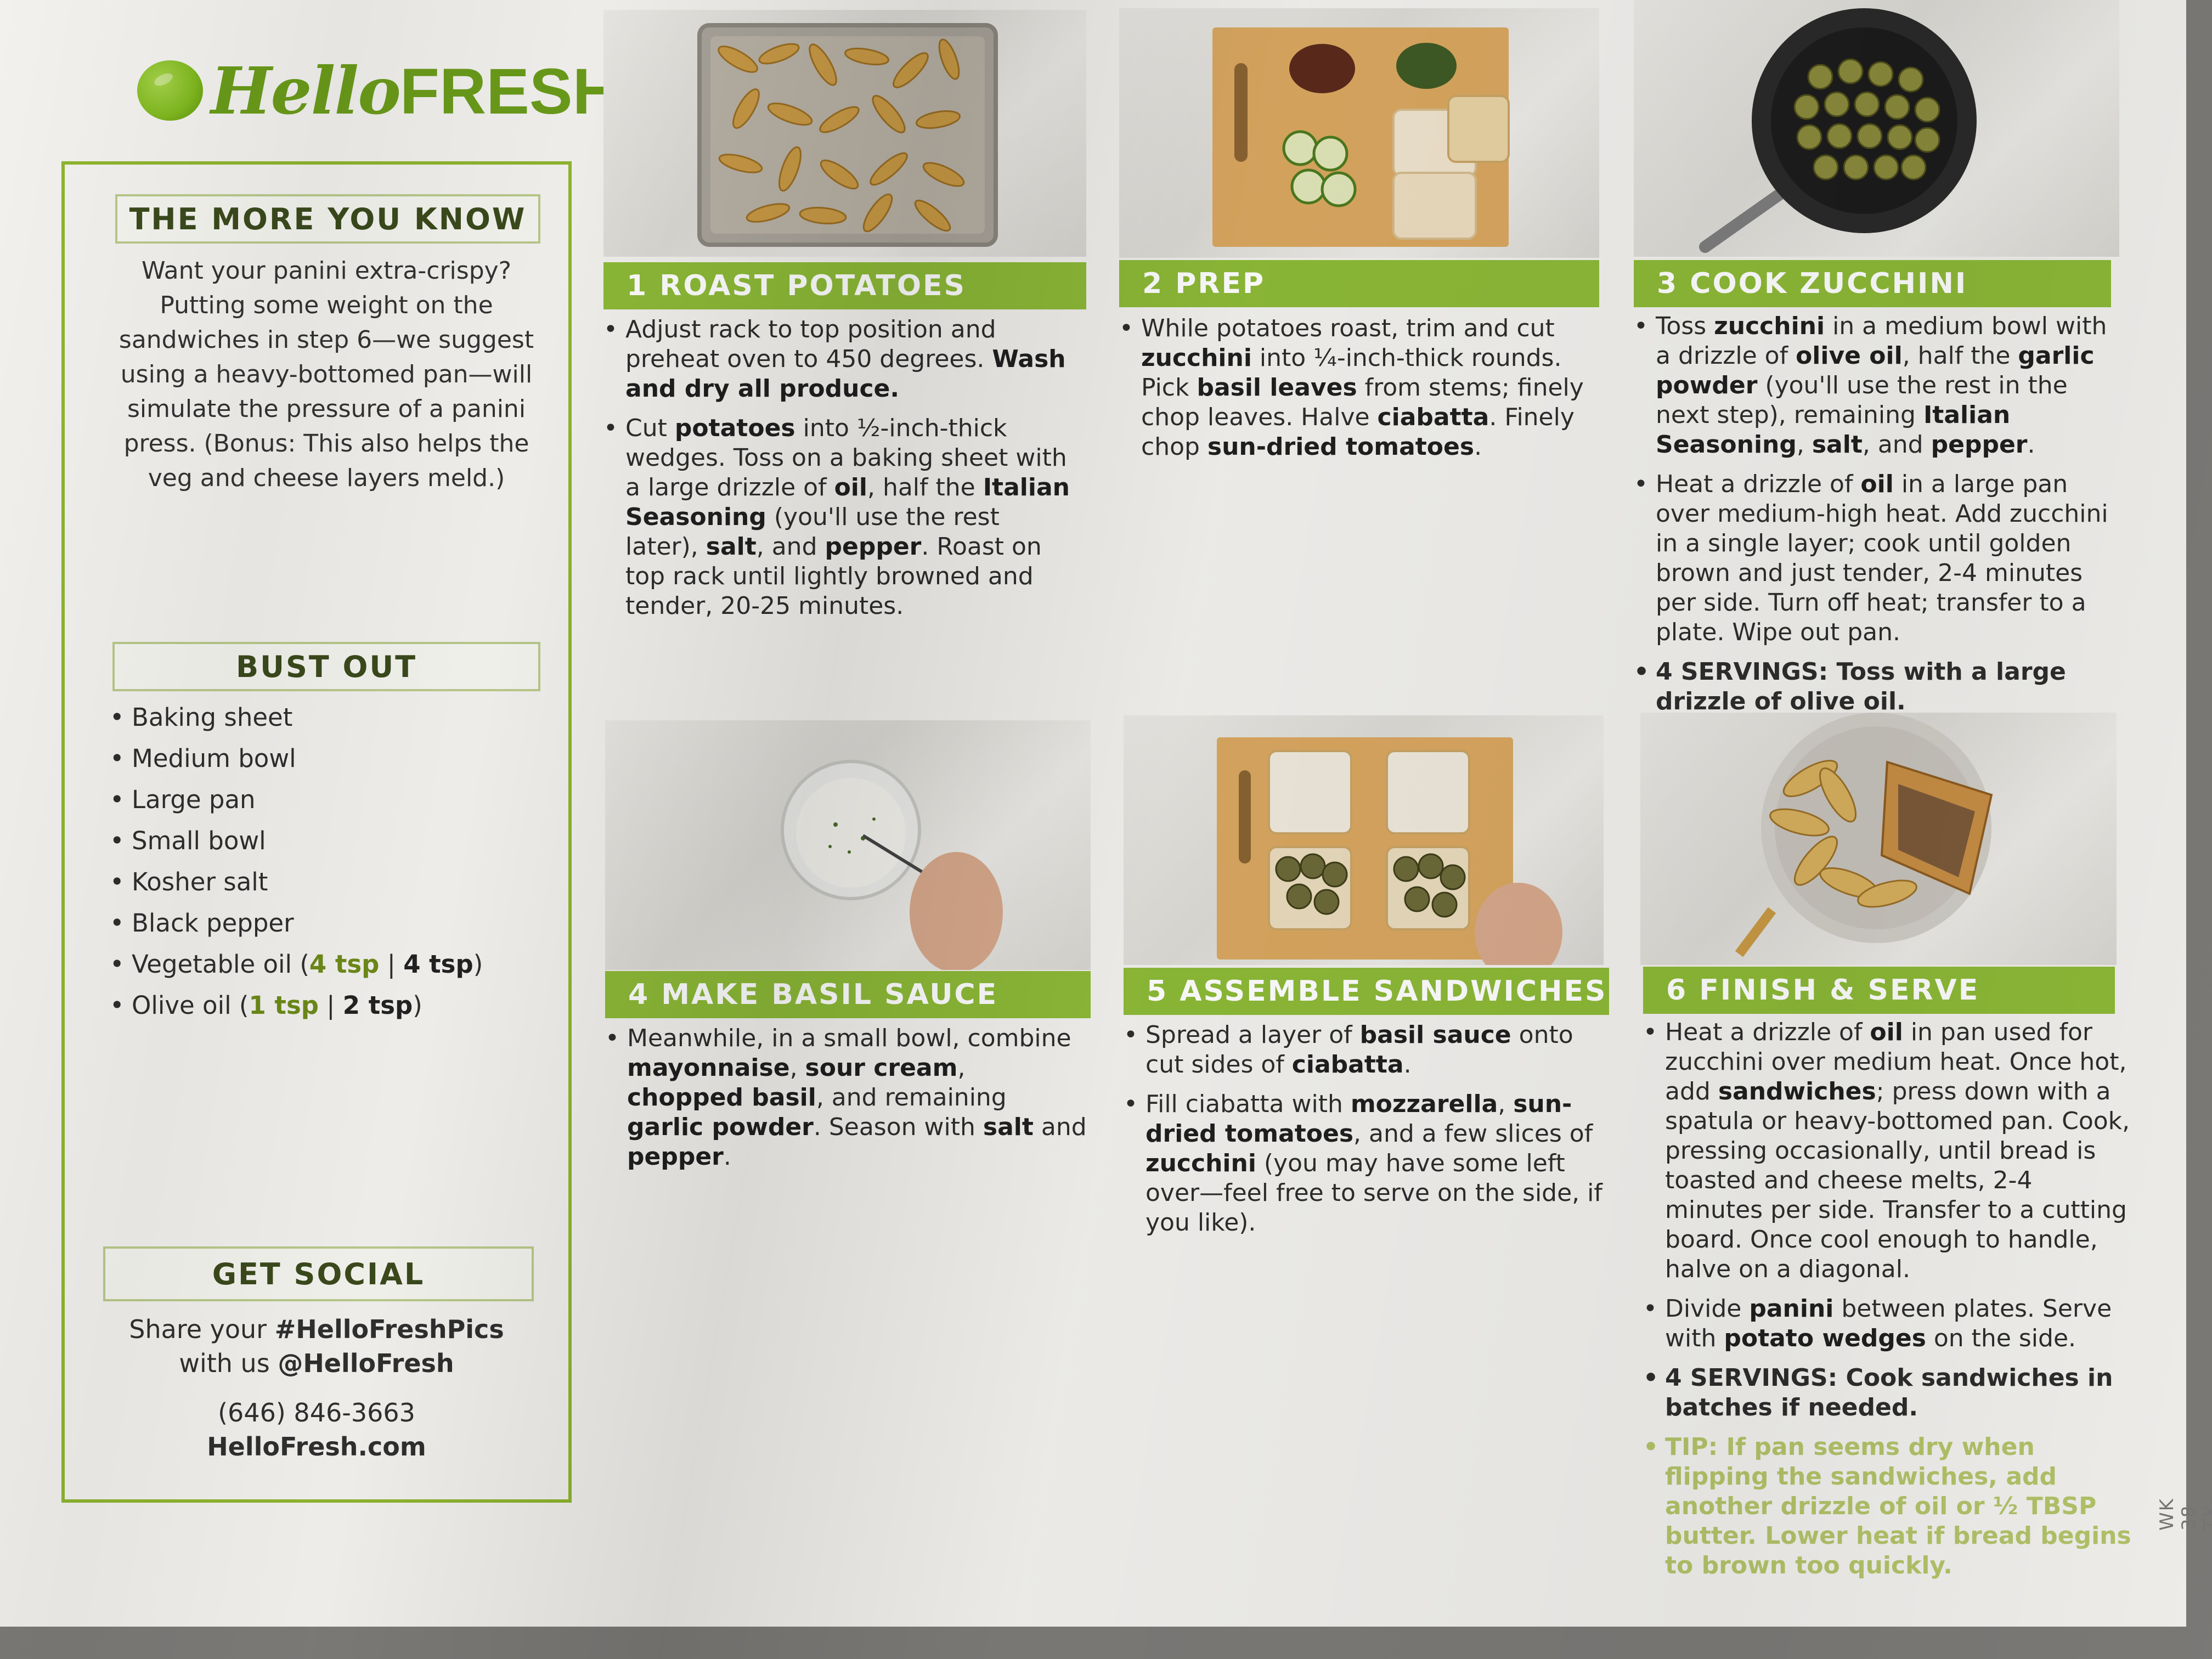  I want to click on edition-code: WK 38 TX-8, so click(2184, 1514).